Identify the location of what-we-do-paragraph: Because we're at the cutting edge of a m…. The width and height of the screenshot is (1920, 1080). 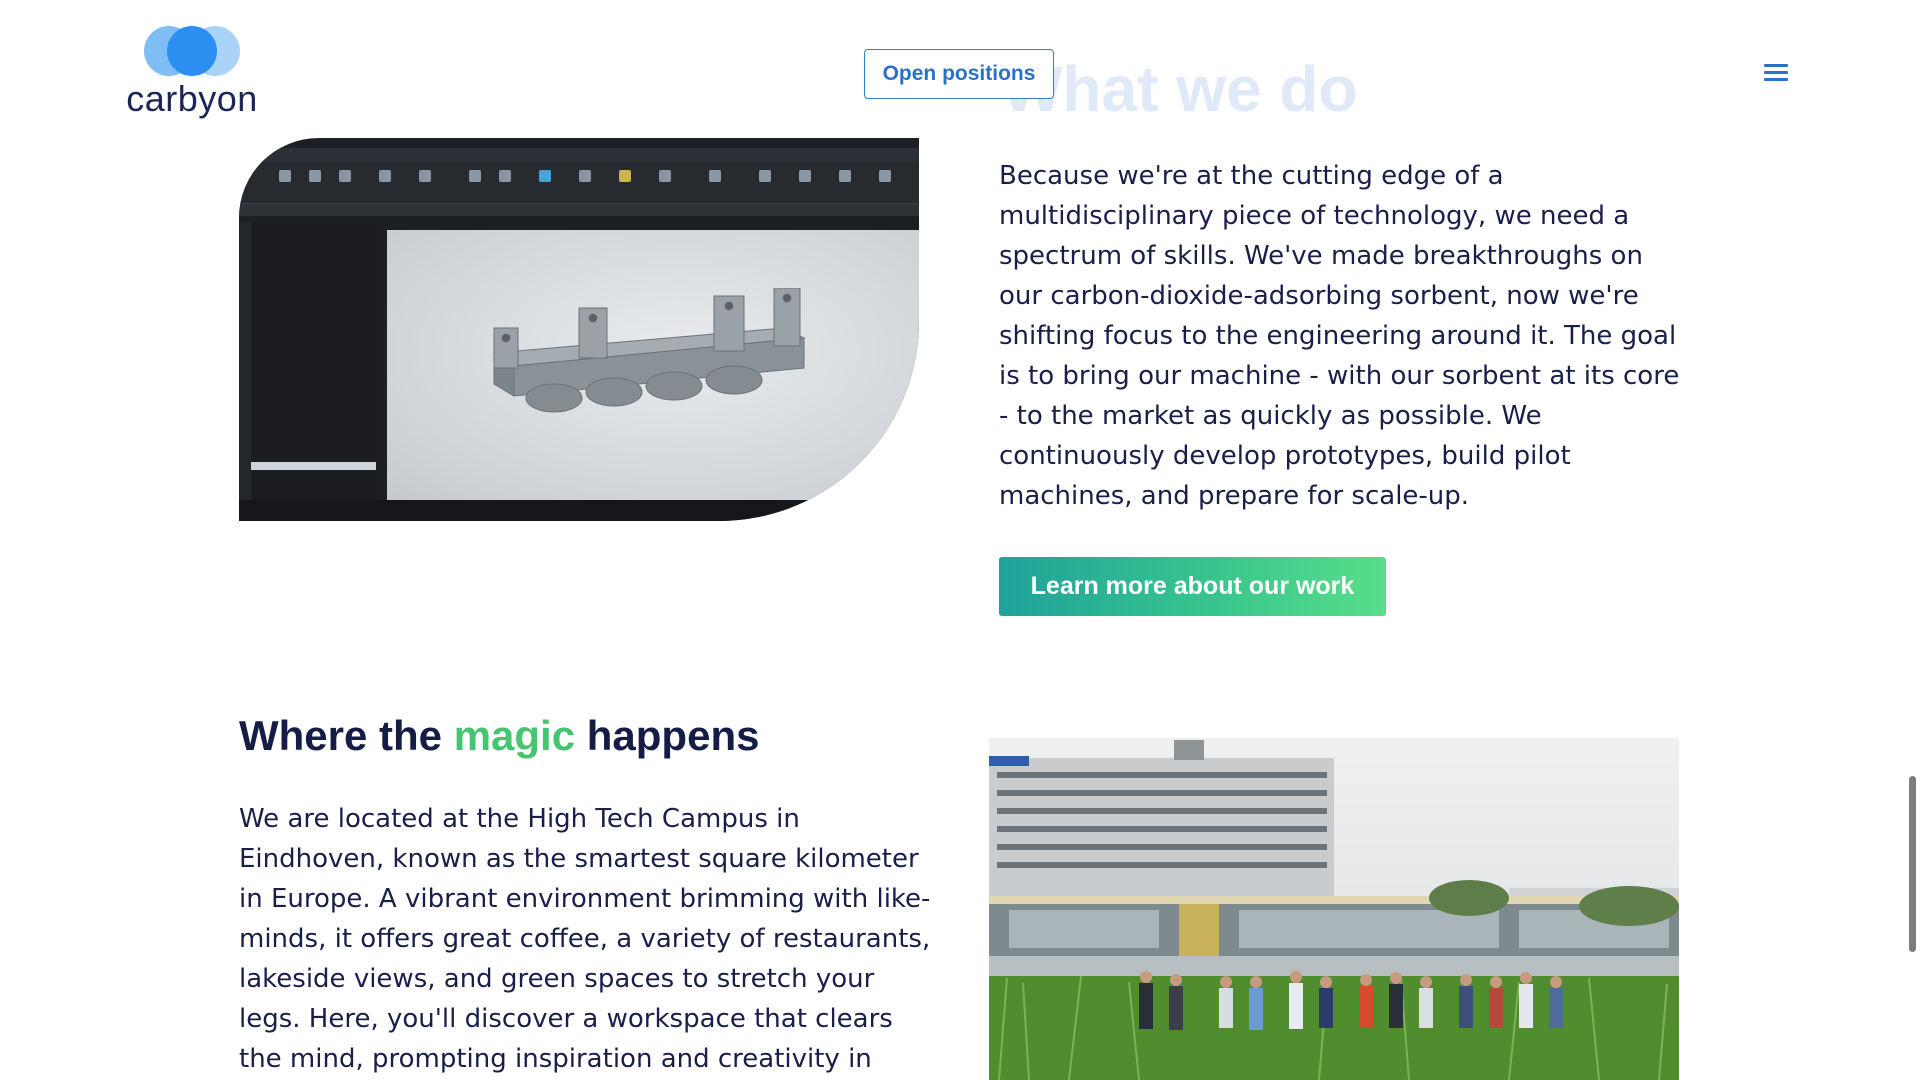
(1339, 336).